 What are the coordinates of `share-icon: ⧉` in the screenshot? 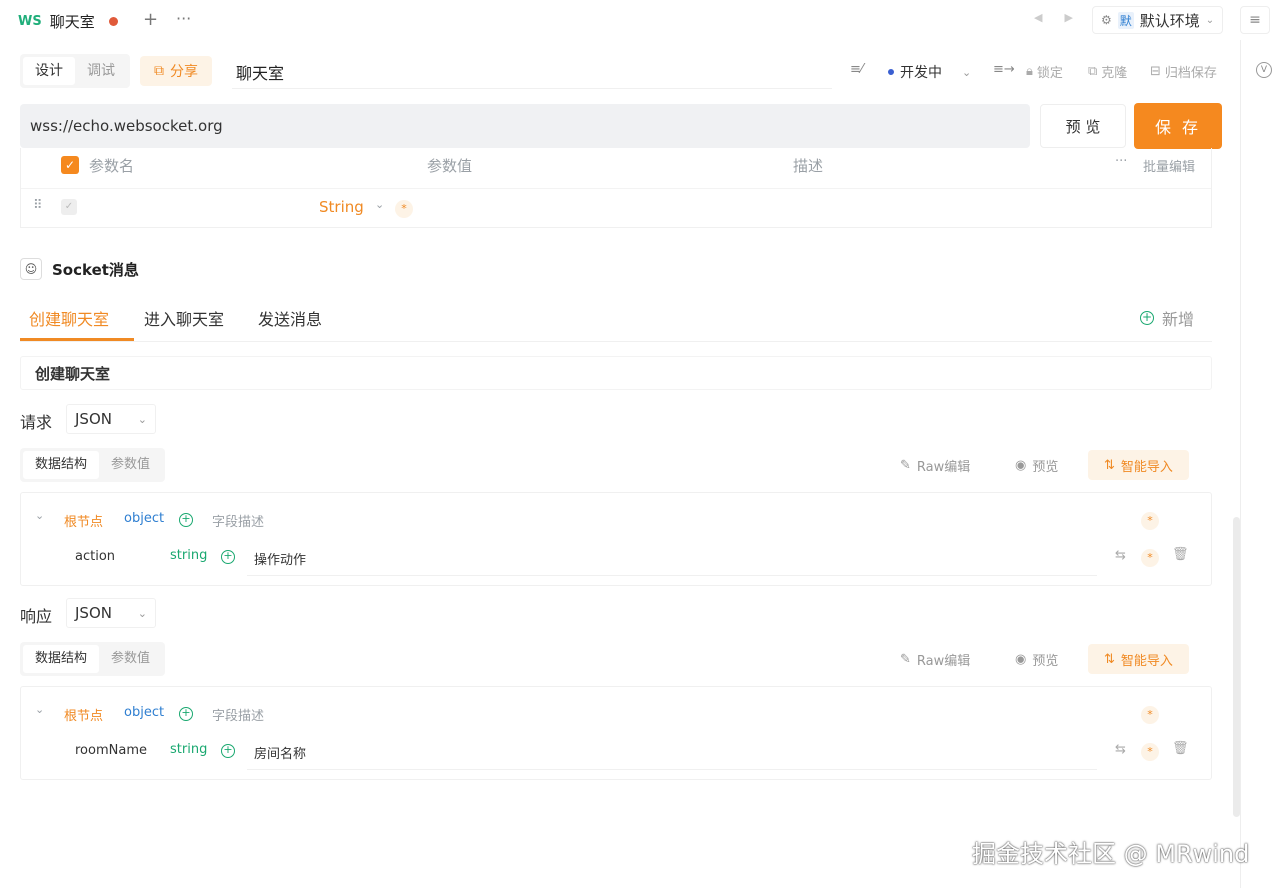 It's located at (159, 71).